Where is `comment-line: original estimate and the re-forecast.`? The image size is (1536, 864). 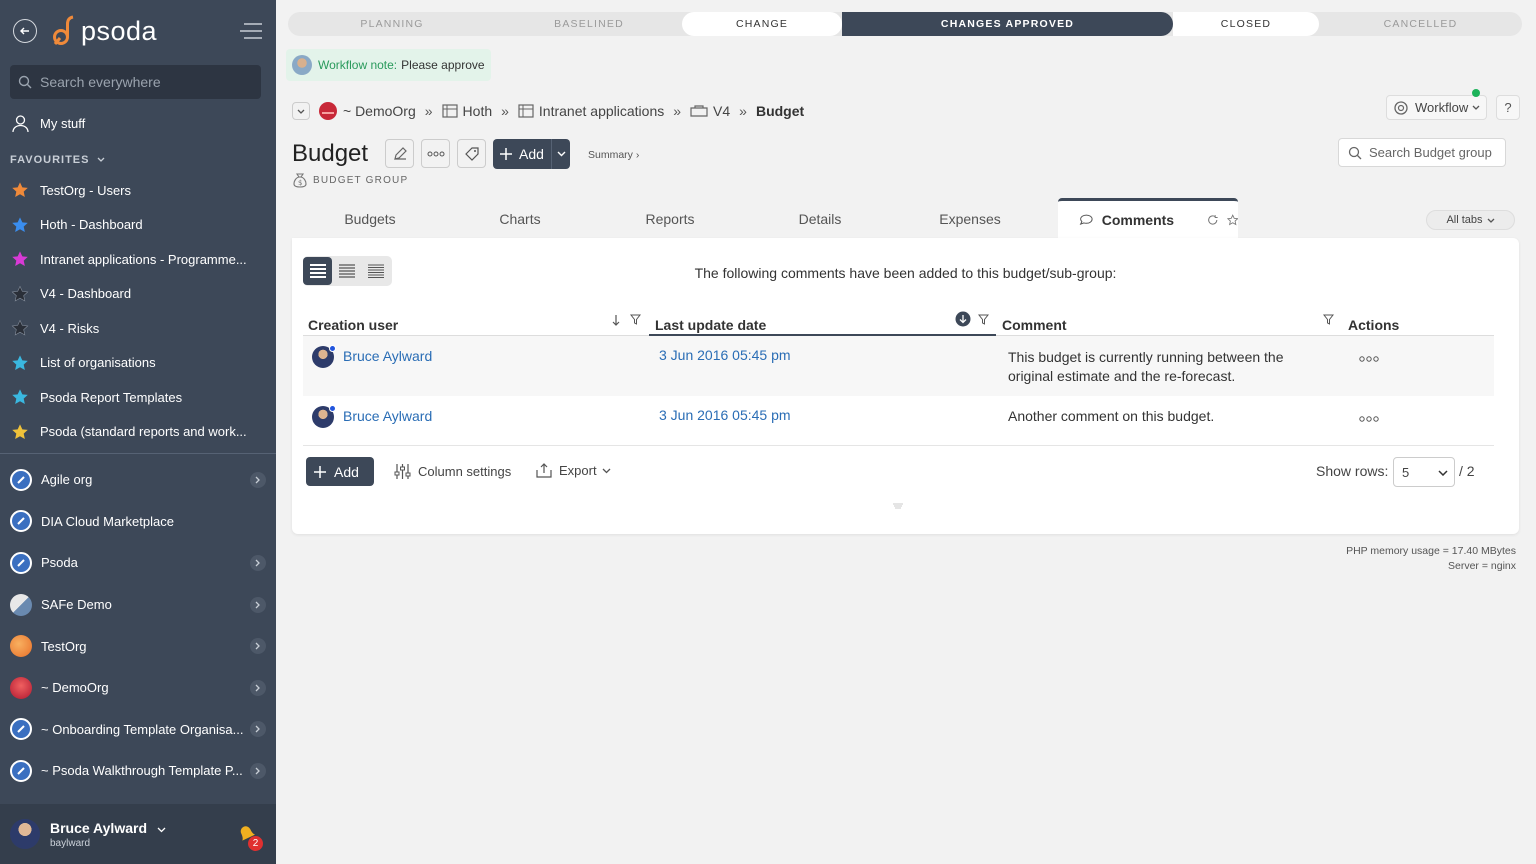 comment-line: original estimate and the re-forecast. is located at coordinates (1122, 376).